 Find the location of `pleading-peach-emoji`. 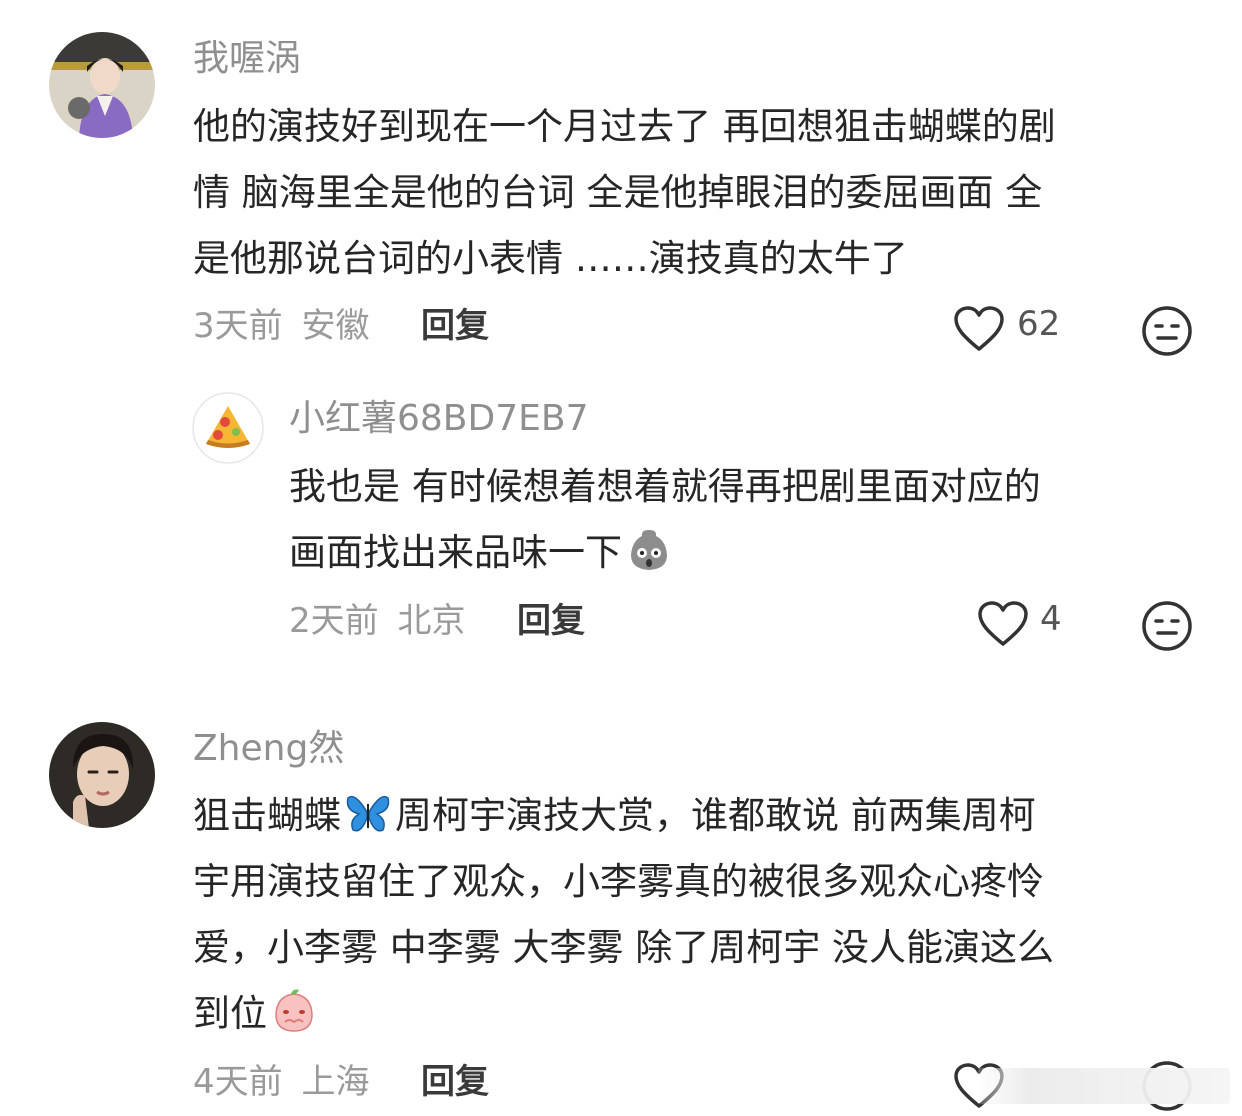

pleading-peach-emoji is located at coordinates (294, 1010).